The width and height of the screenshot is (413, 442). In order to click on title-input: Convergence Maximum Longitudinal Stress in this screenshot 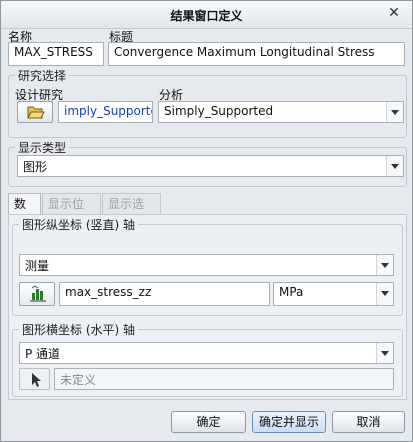, I will do `click(256, 54)`.